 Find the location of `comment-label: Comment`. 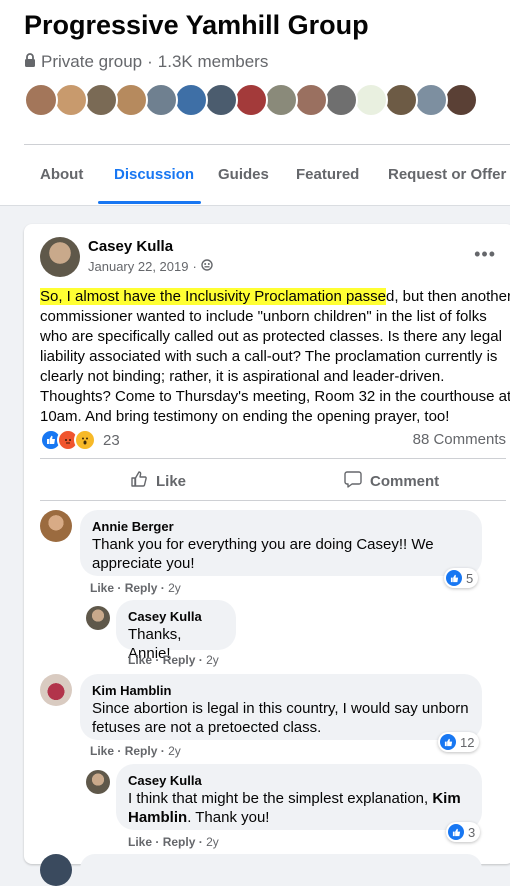

comment-label: Comment is located at coordinates (405, 481).